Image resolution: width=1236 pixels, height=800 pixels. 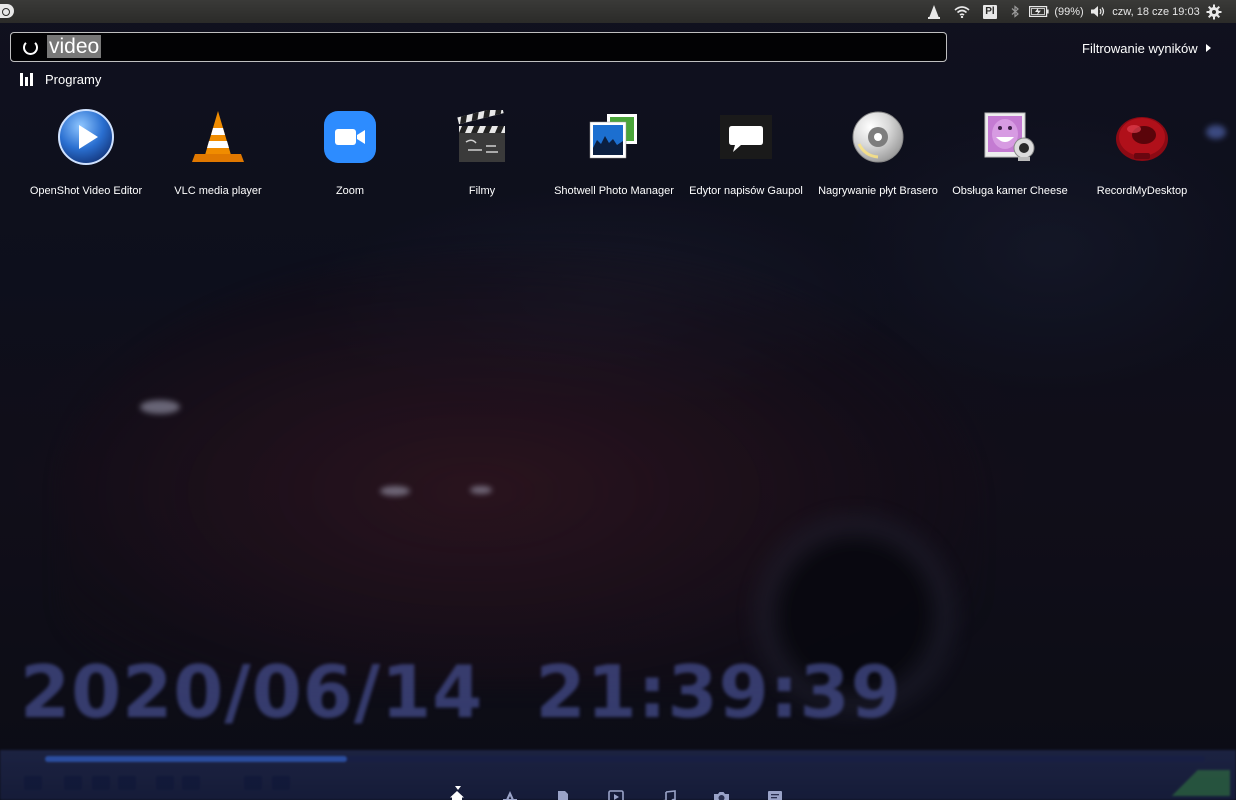 What do you see at coordinates (1142, 137) in the screenshot?
I see `record-icon` at bounding box center [1142, 137].